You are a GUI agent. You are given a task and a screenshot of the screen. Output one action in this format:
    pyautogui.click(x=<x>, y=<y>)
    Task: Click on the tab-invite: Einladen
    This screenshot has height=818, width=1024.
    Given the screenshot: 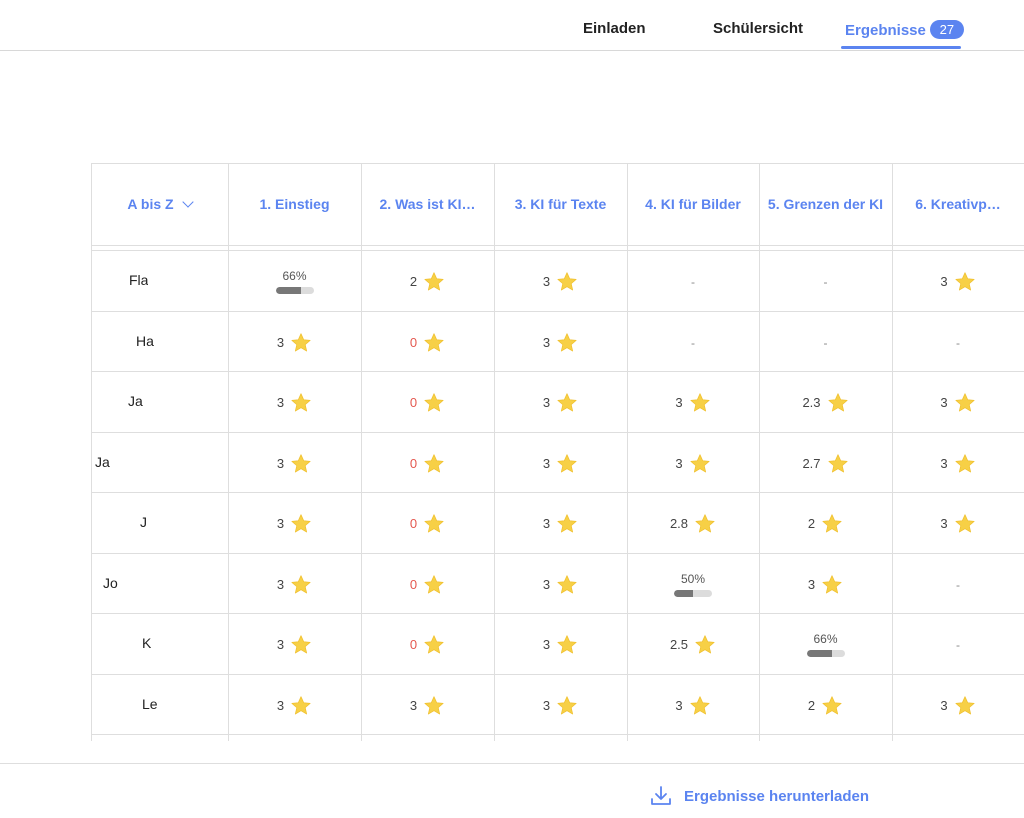 What is the action you would take?
    pyautogui.click(x=614, y=30)
    